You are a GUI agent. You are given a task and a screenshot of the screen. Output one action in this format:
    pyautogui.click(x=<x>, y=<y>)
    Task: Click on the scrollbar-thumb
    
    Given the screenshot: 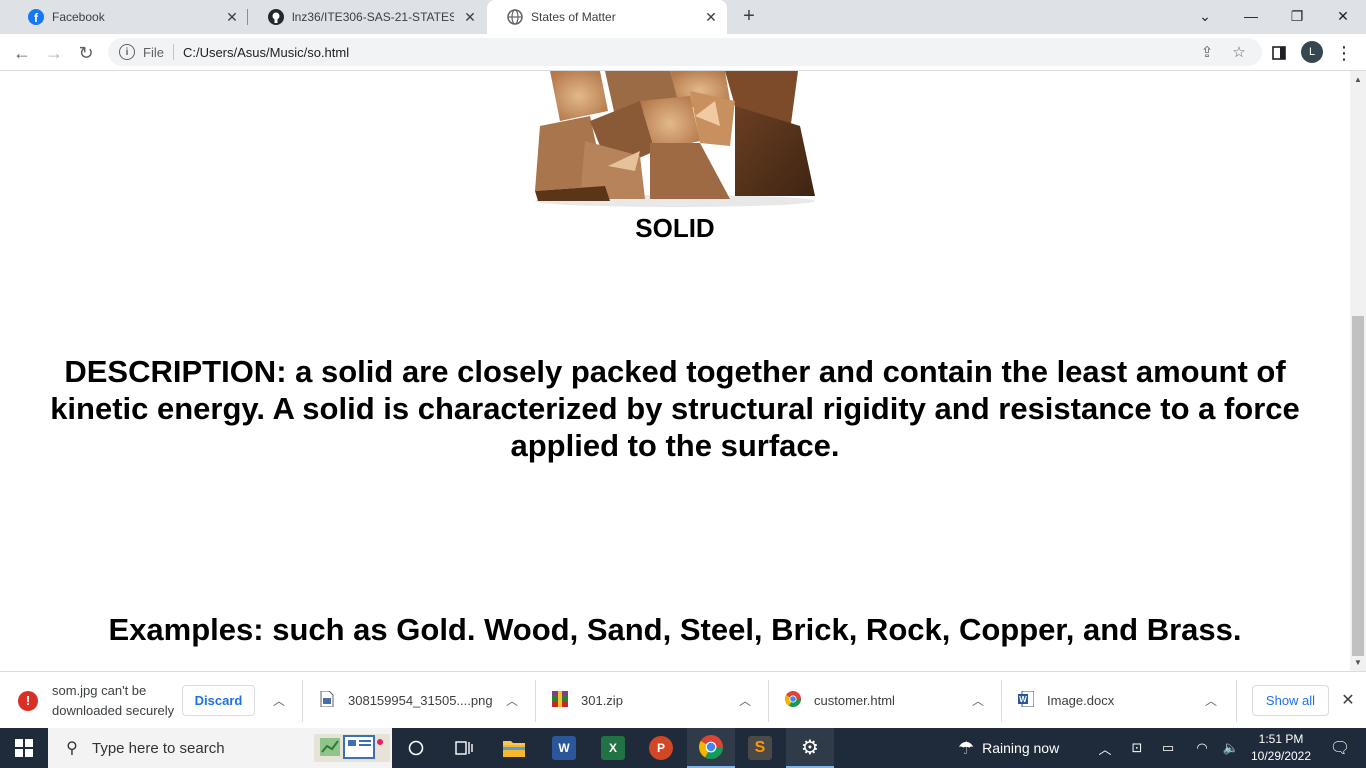 What is the action you would take?
    pyautogui.click(x=1358, y=486)
    